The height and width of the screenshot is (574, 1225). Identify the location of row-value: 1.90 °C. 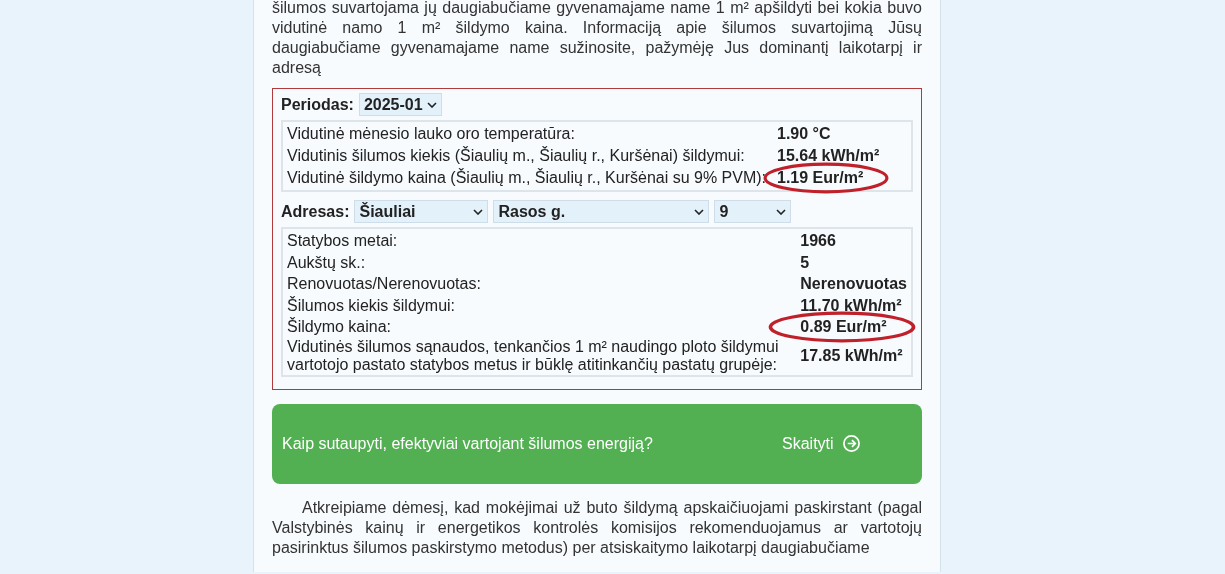
(804, 134).